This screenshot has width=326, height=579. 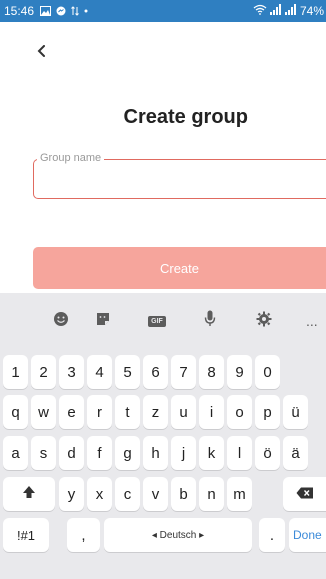 What do you see at coordinates (155, 453) in the screenshot?
I see `key-h: h` at bounding box center [155, 453].